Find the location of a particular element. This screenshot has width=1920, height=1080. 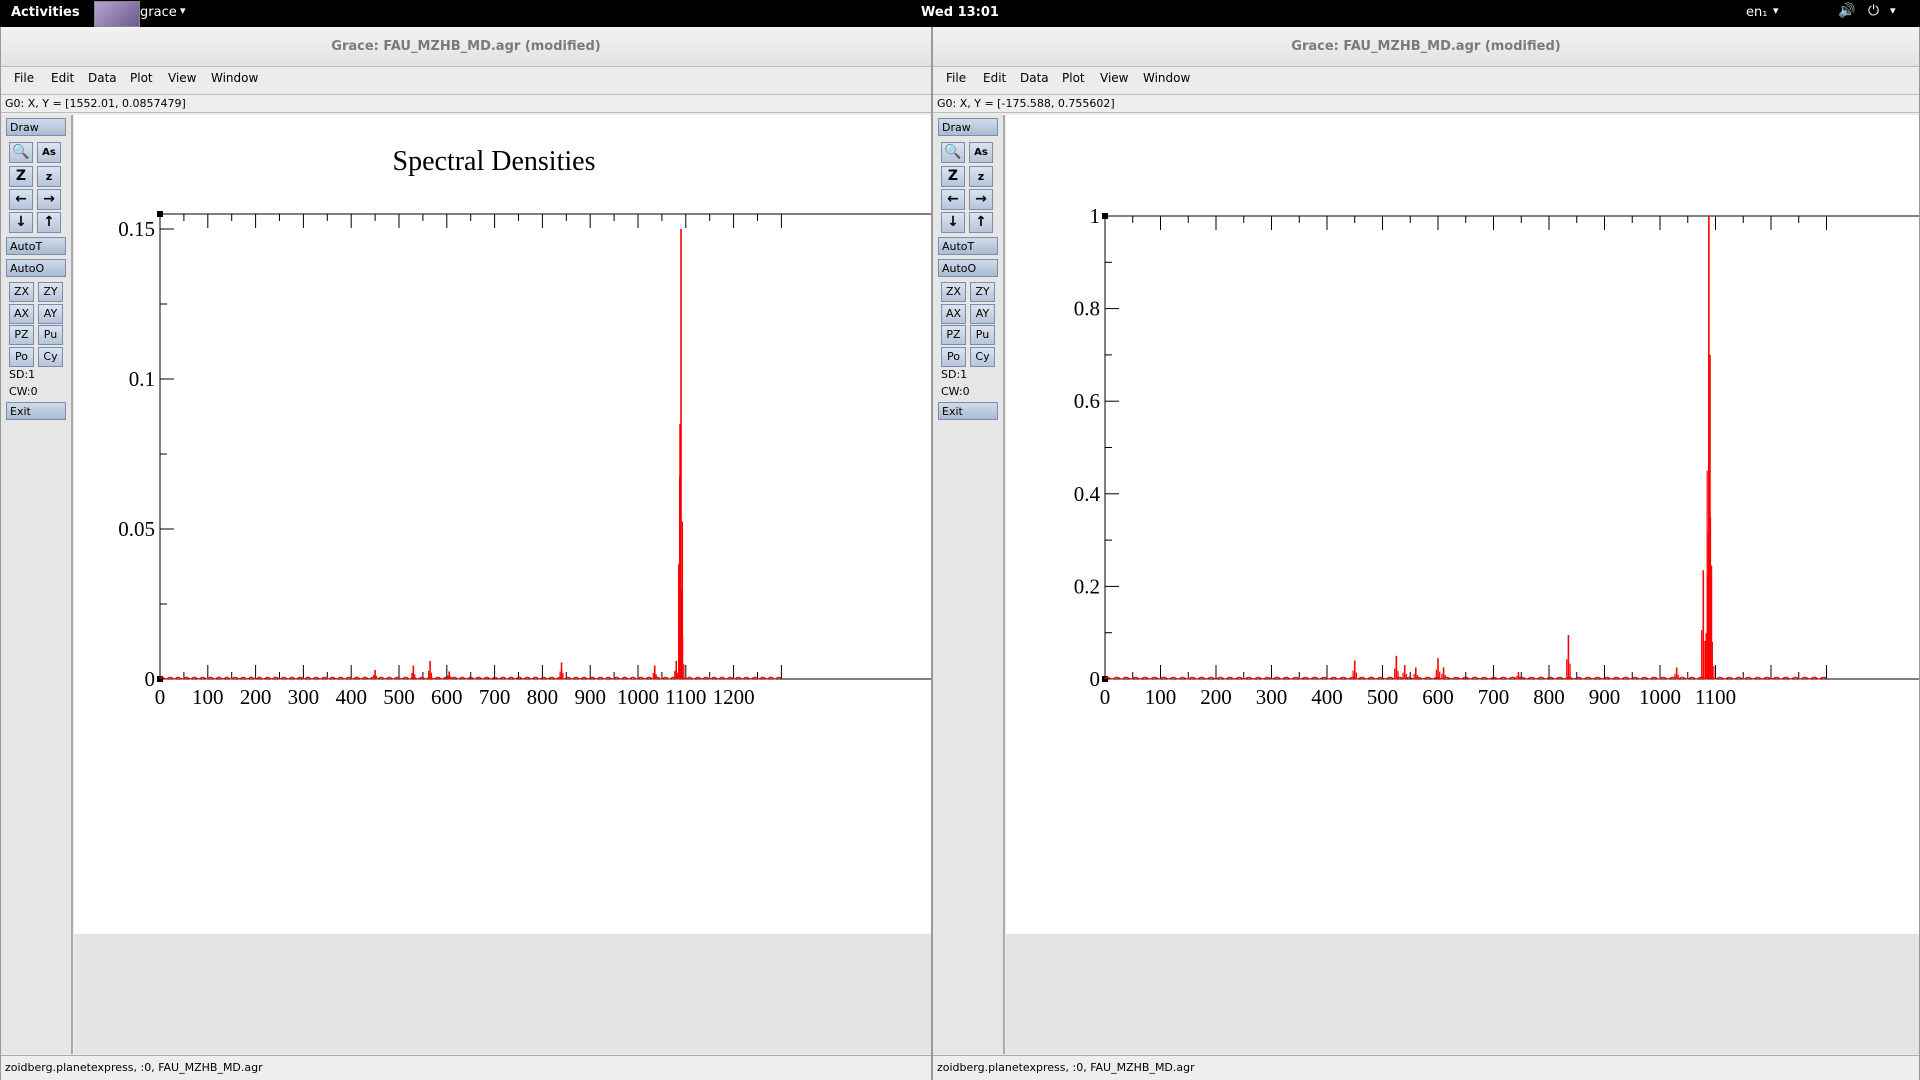

coordinate-readout: G0: X, Y = [-175.588, 0.755602] is located at coordinates (1426, 103).